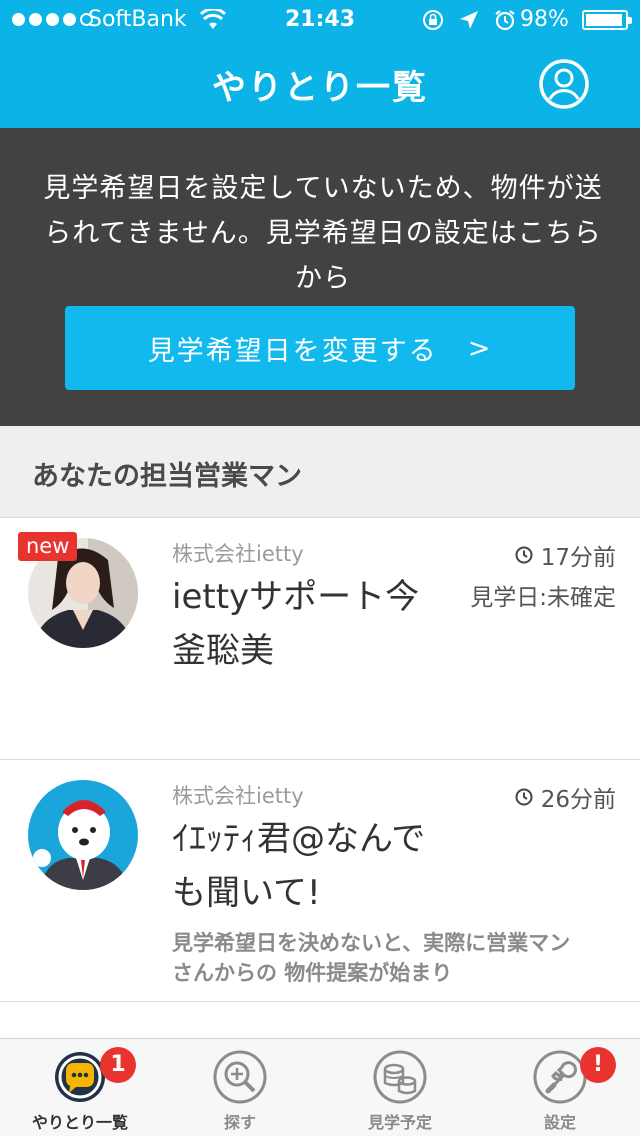 The image size is (640, 1136). Describe the element at coordinates (564, 84) in the screenshot. I see `user-circle-icon` at that location.